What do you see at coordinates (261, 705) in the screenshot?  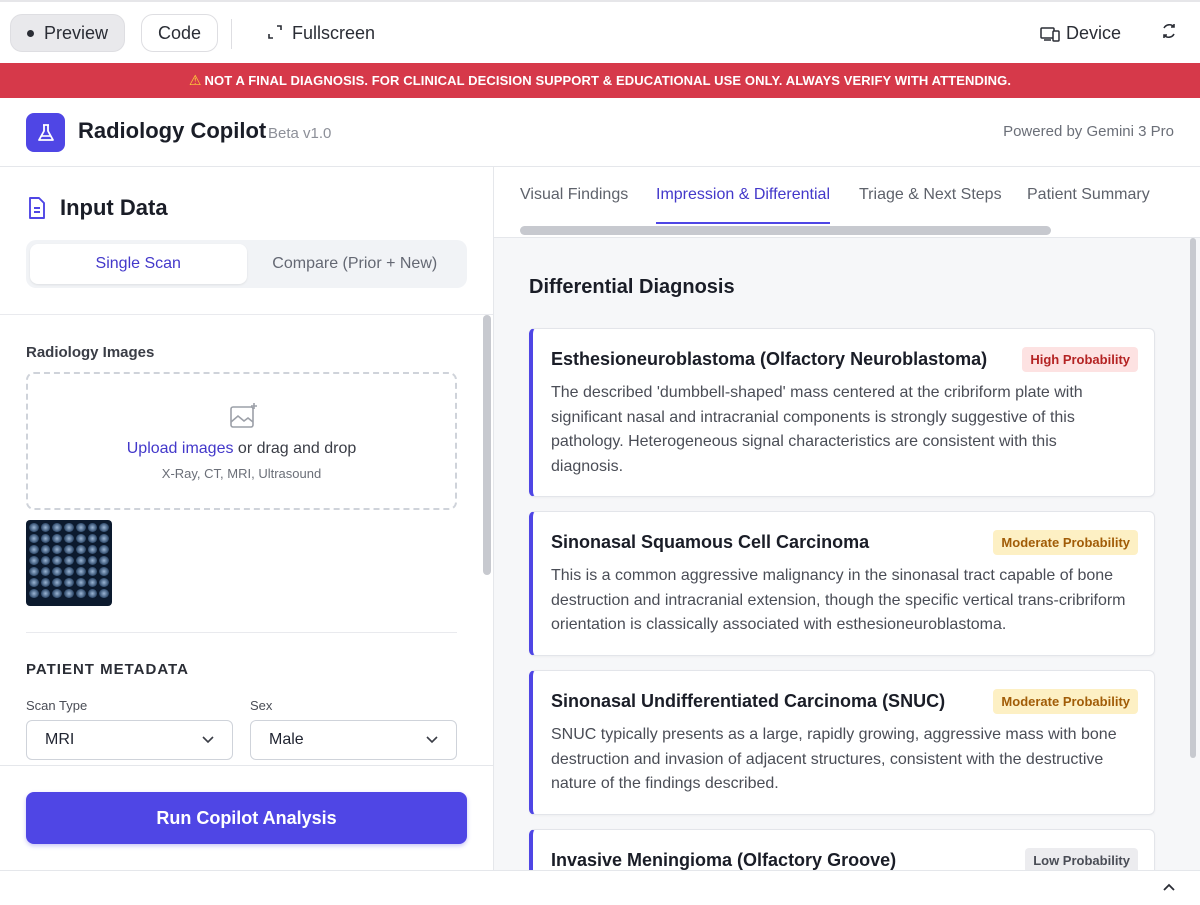 I see `sex-label: Sex` at bounding box center [261, 705].